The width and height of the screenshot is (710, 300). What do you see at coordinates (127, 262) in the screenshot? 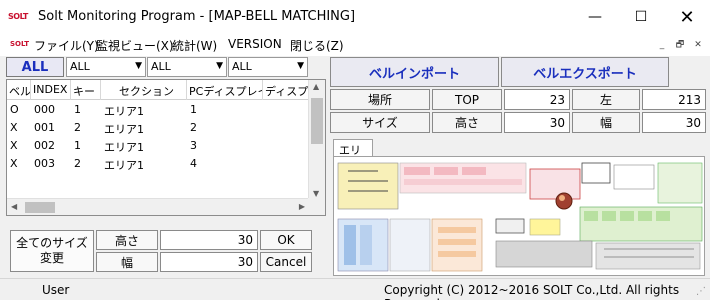
I see `width-label: 幅` at bounding box center [127, 262].